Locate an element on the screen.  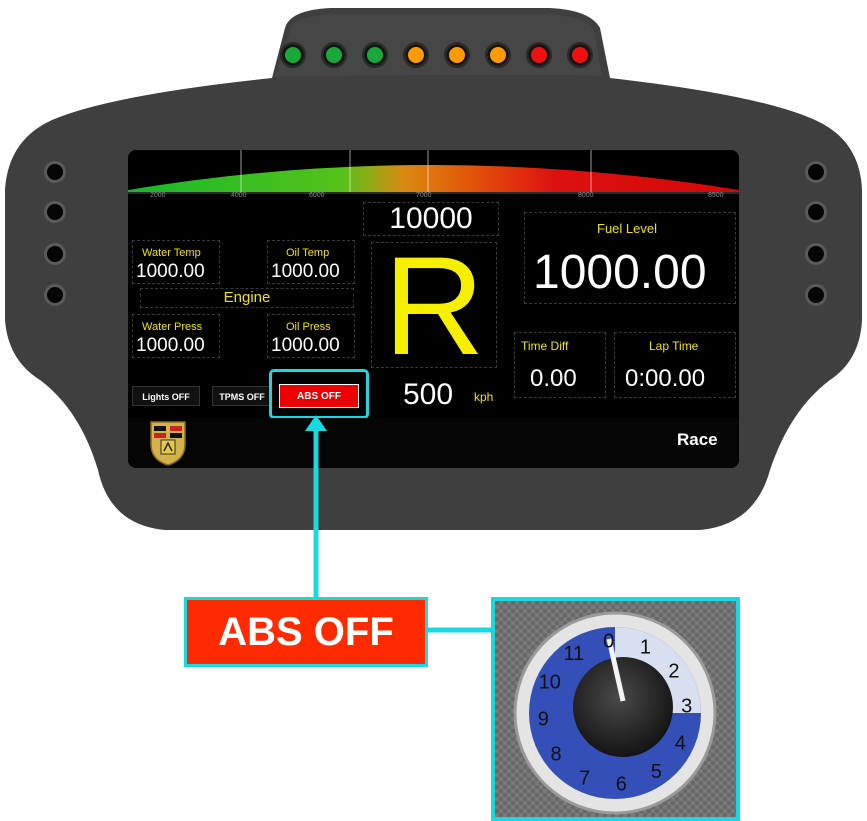
dial-number: 0 is located at coordinates (608, 641).